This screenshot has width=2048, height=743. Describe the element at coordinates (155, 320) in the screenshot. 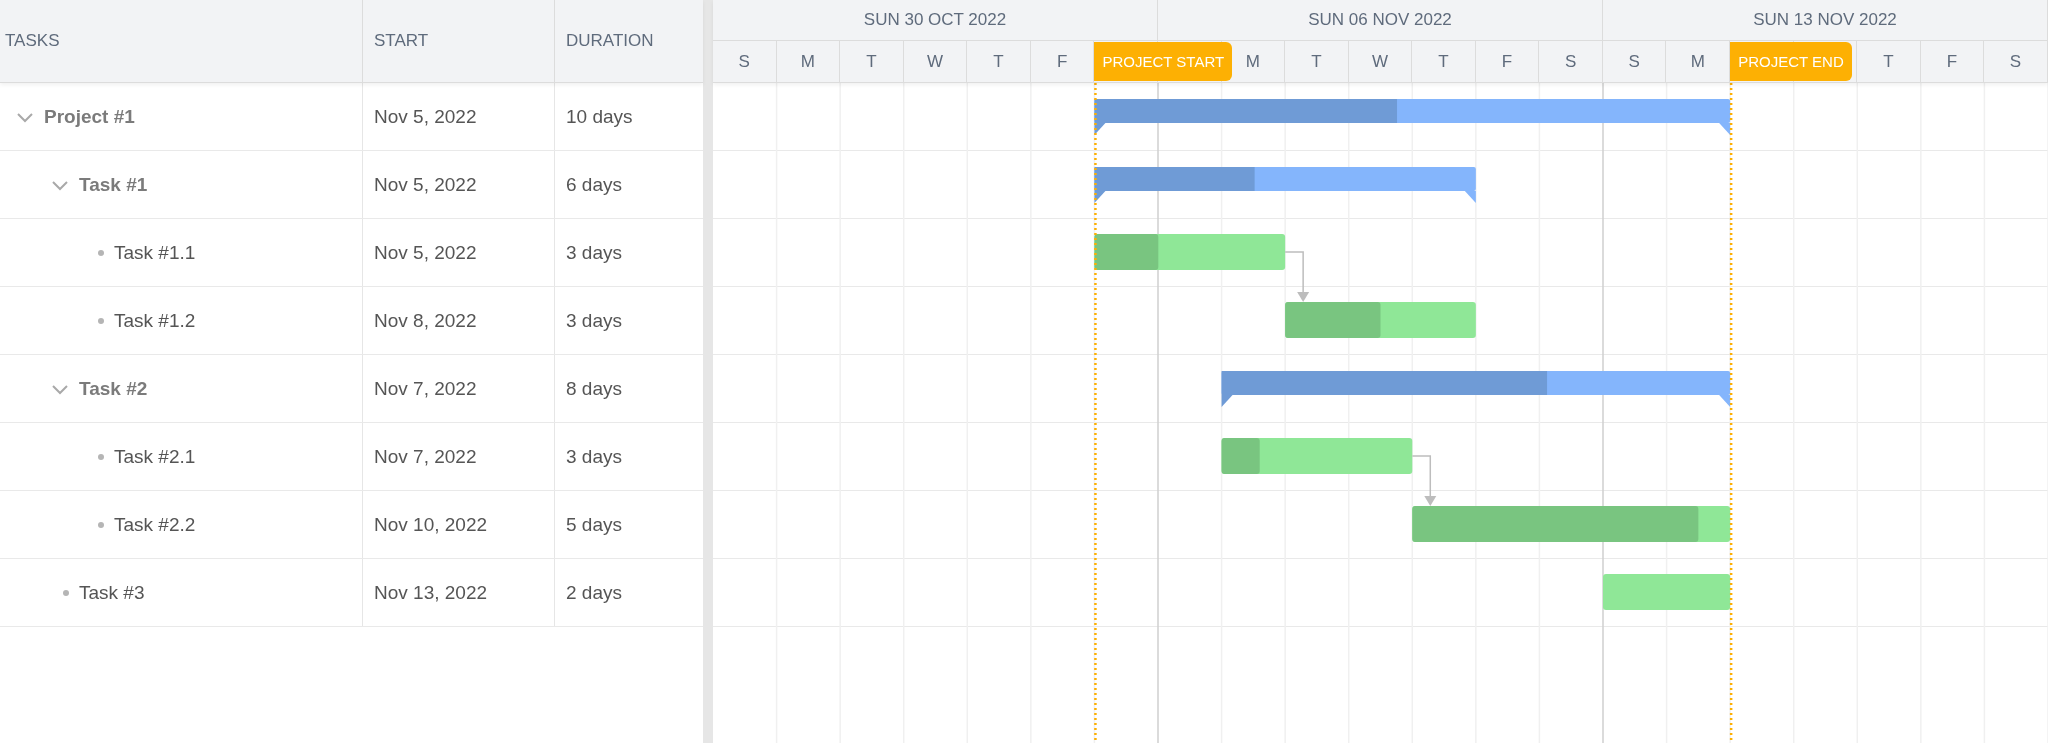

I see `task-name: Task #1.2` at that location.